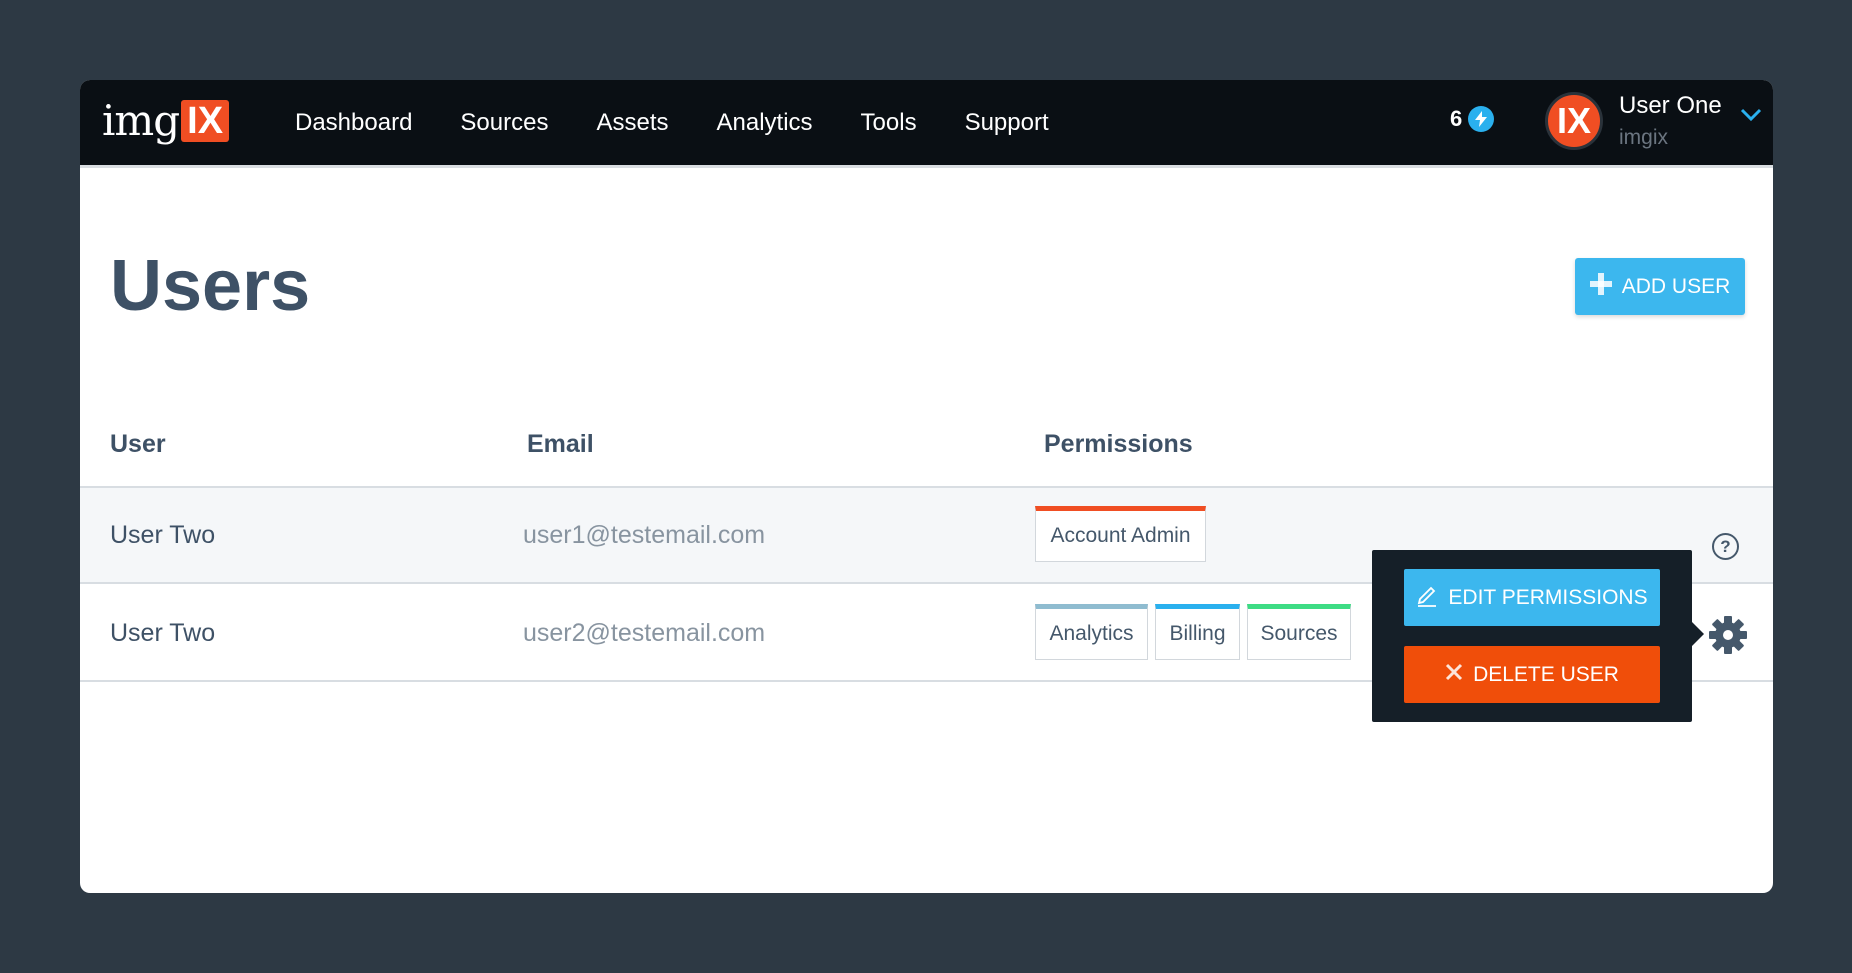  I want to click on row-email: user1@testemail.com, so click(644, 535).